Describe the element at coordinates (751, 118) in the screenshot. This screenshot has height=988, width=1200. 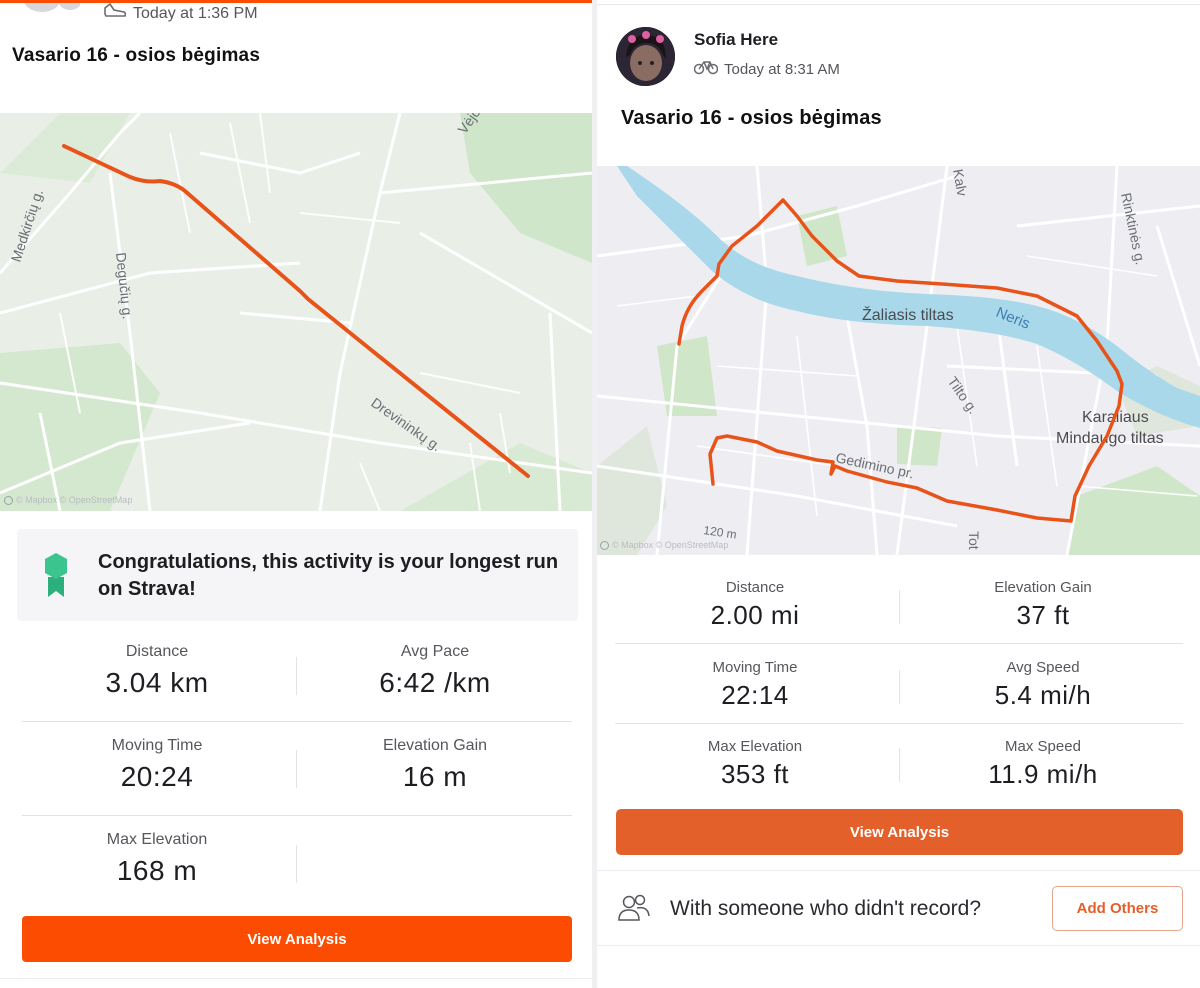
I see `right-activity-title: Vasario 16 - osios bėgimas` at that location.